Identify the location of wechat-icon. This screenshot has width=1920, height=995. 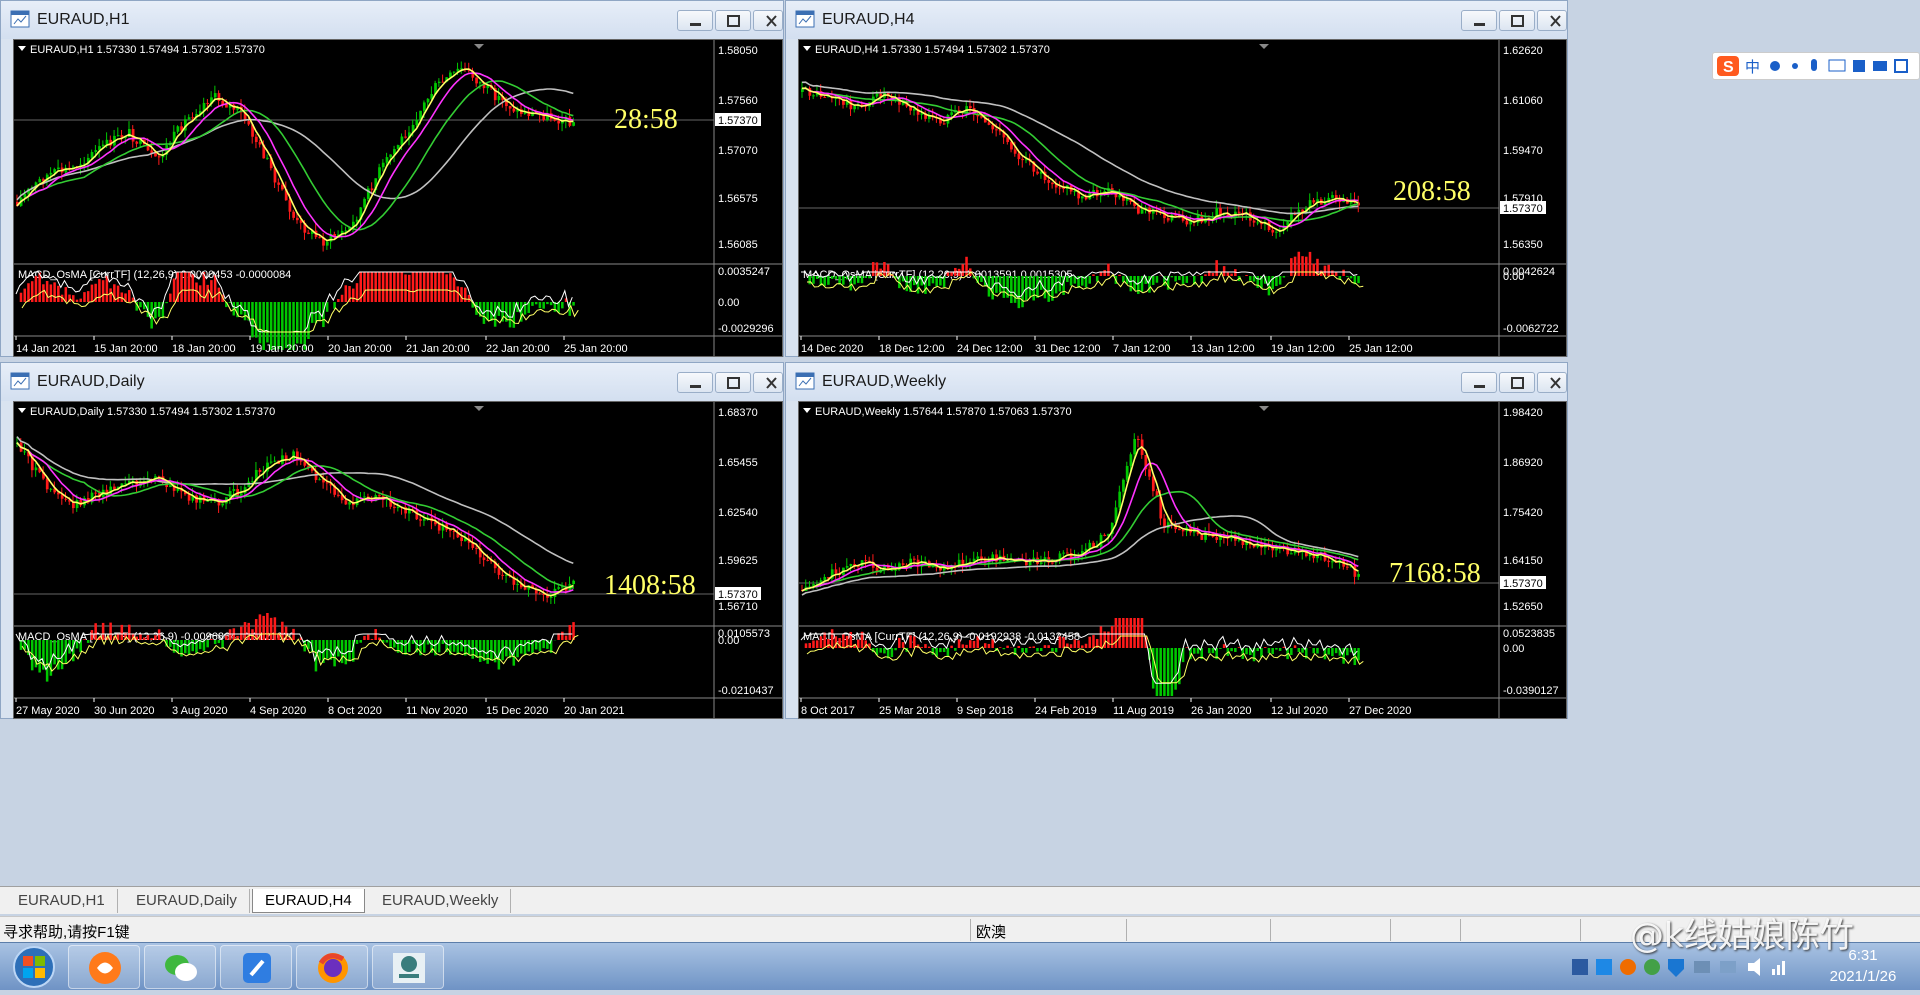
(180, 967).